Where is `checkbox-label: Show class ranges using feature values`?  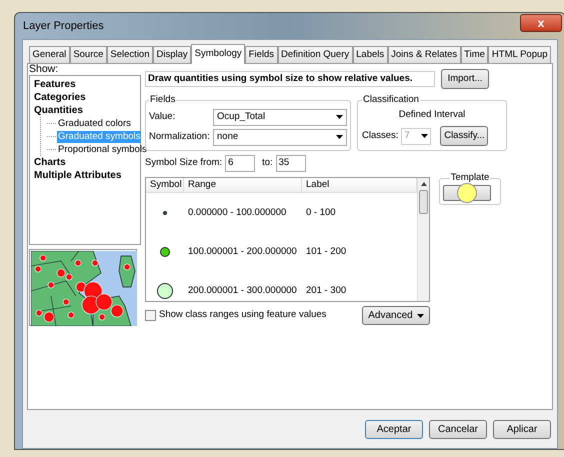 checkbox-label: Show class ranges using feature values is located at coordinates (242, 315).